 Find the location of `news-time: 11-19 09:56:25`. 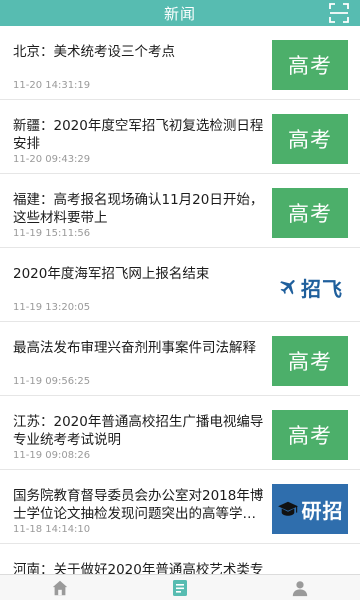

news-time: 11-19 09:56:25 is located at coordinates (52, 381).